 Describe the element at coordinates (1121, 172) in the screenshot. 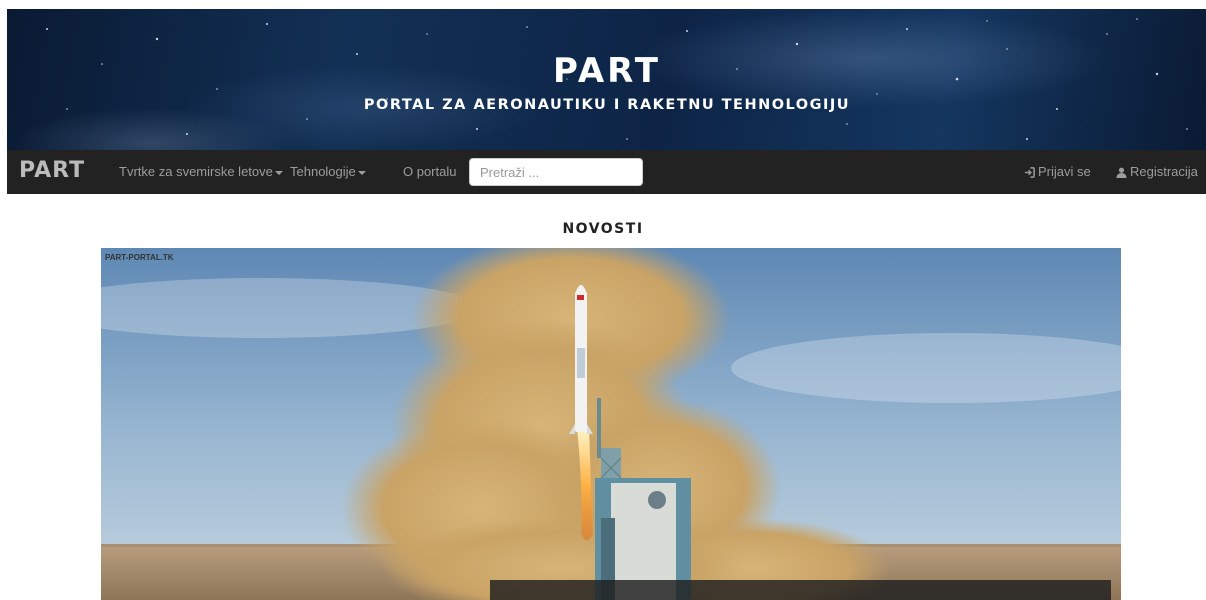

I see `user-icon` at that location.